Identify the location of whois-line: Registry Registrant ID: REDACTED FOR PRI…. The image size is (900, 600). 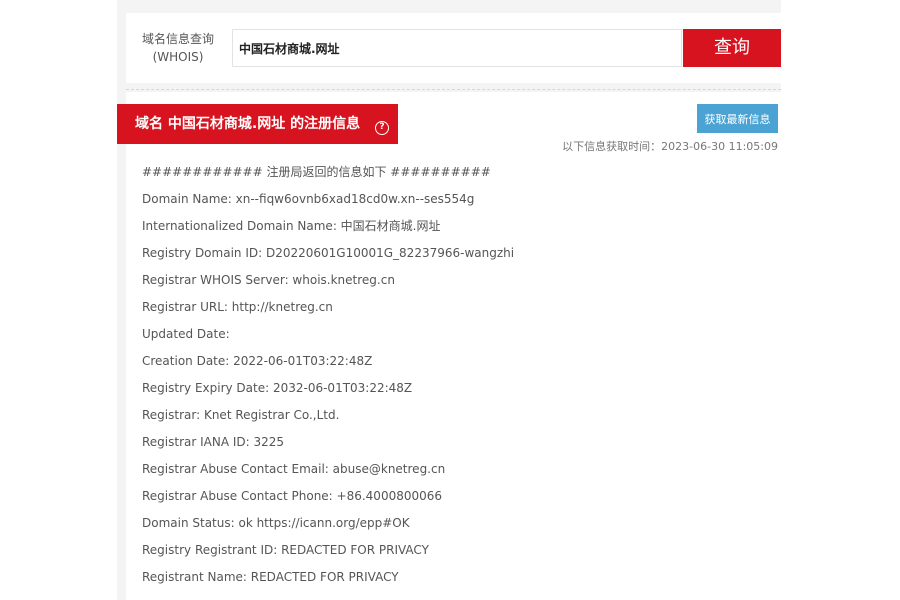
(285, 550).